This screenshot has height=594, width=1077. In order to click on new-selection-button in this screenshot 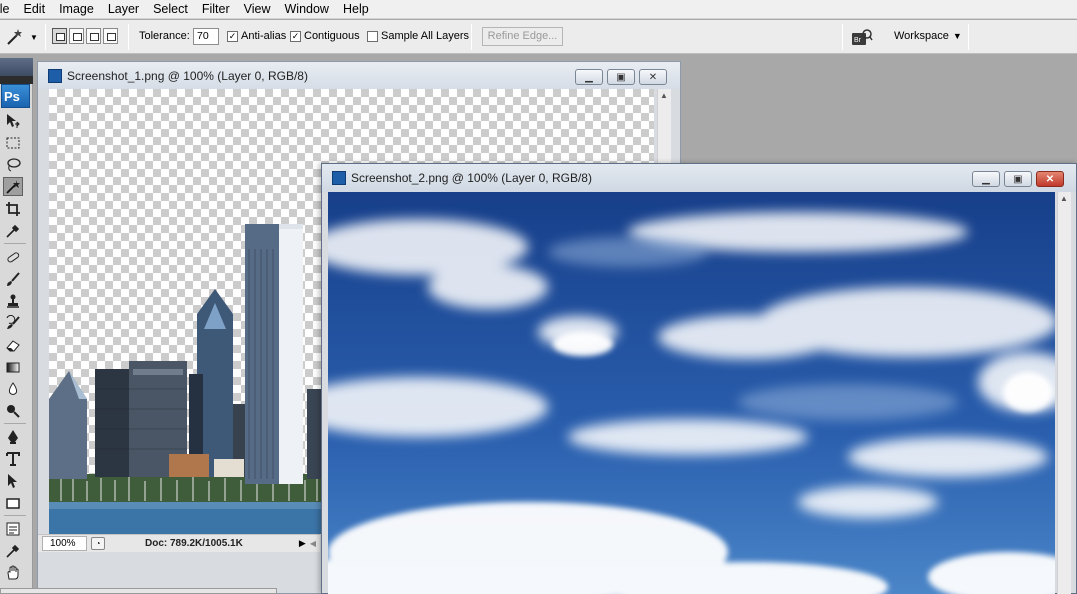, I will do `click(59, 36)`.